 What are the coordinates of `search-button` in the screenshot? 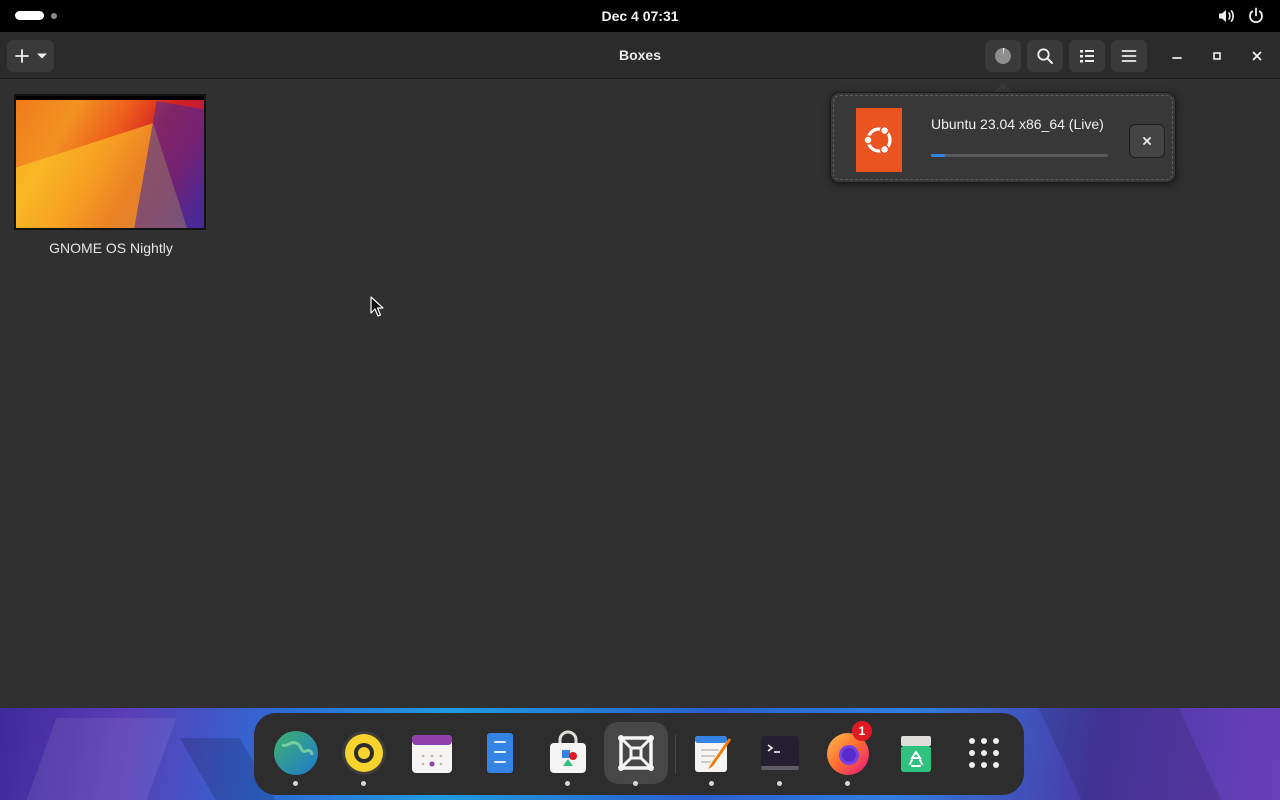 It's located at (1045, 56).